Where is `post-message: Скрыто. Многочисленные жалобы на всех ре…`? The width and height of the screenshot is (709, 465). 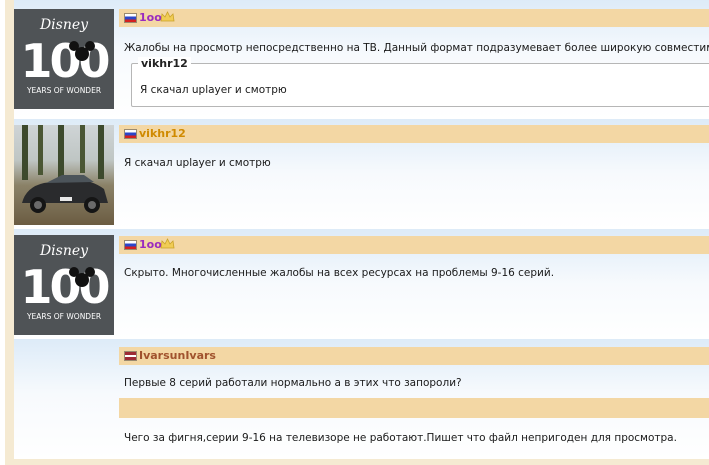 post-message: Скрыто. Многочисленные жалобы на всех ре… is located at coordinates (339, 273).